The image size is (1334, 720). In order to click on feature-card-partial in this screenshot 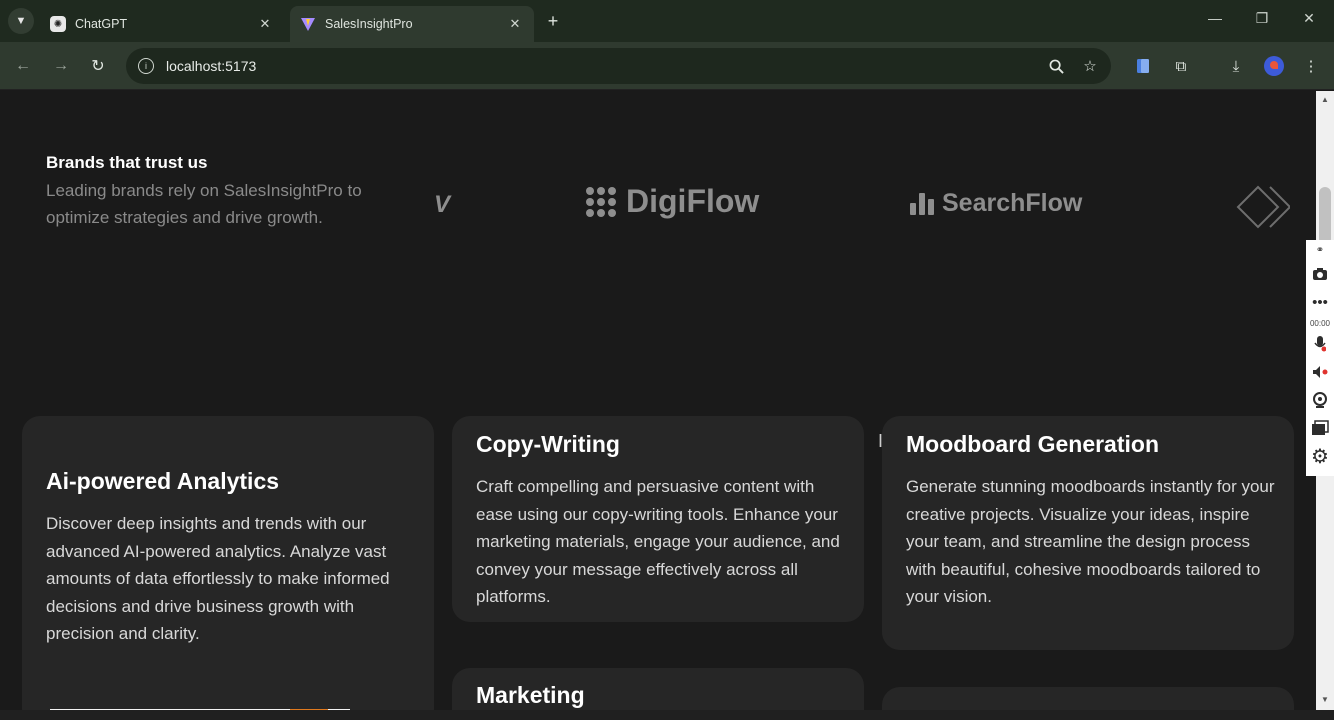, I will do `click(1088, 698)`.